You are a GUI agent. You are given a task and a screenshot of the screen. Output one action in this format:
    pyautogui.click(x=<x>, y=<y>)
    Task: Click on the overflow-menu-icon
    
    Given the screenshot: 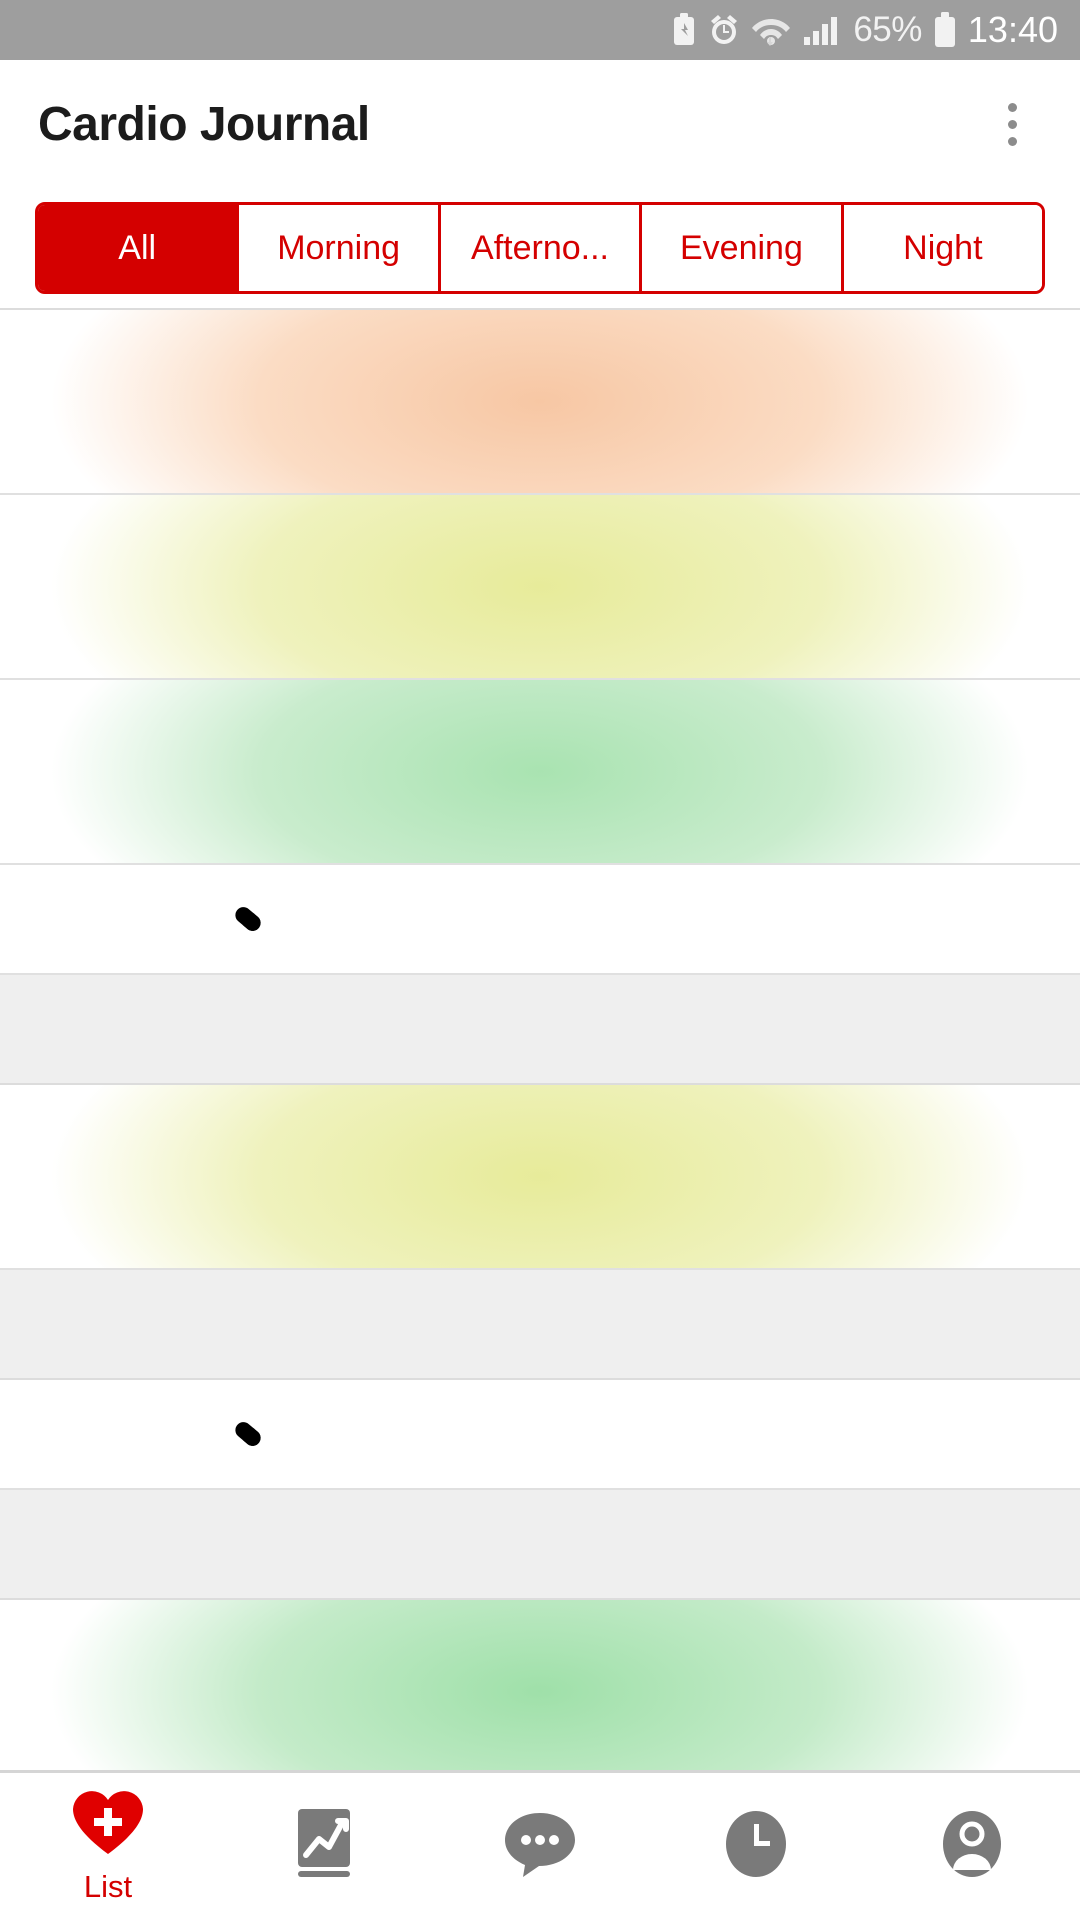 What is the action you would take?
    pyautogui.click(x=1012, y=124)
    